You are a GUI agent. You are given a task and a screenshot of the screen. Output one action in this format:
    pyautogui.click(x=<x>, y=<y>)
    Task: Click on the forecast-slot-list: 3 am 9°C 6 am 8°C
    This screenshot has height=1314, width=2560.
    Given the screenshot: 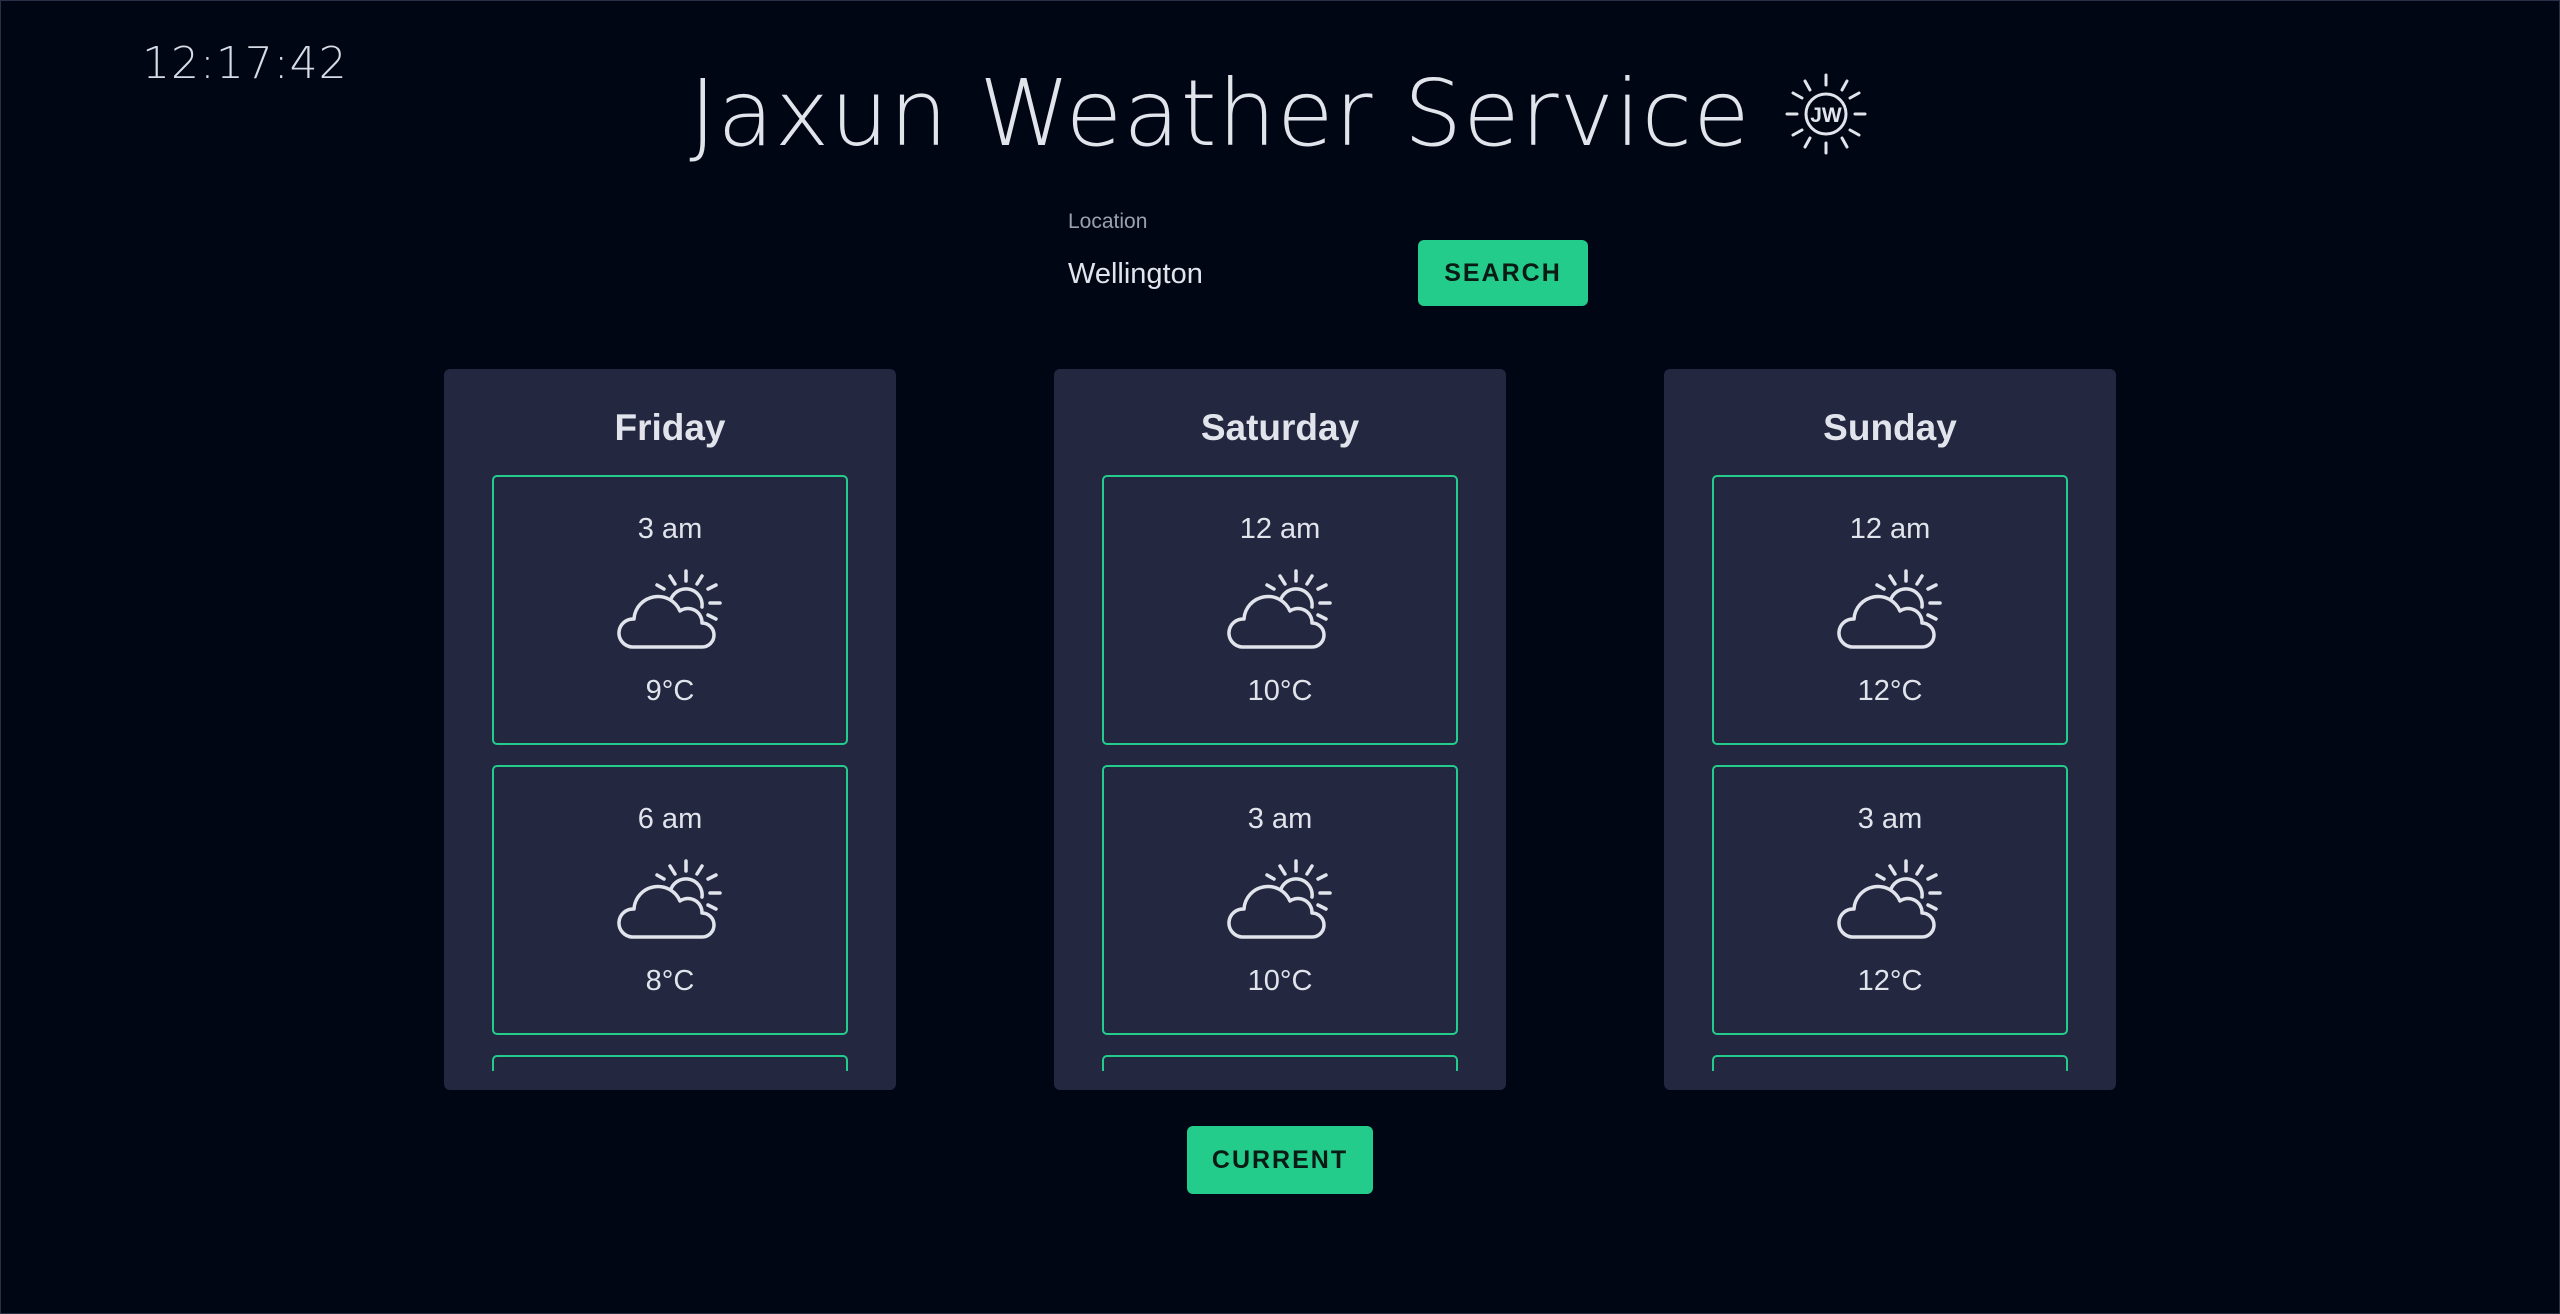 What is the action you would take?
    pyautogui.click(x=670, y=773)
    